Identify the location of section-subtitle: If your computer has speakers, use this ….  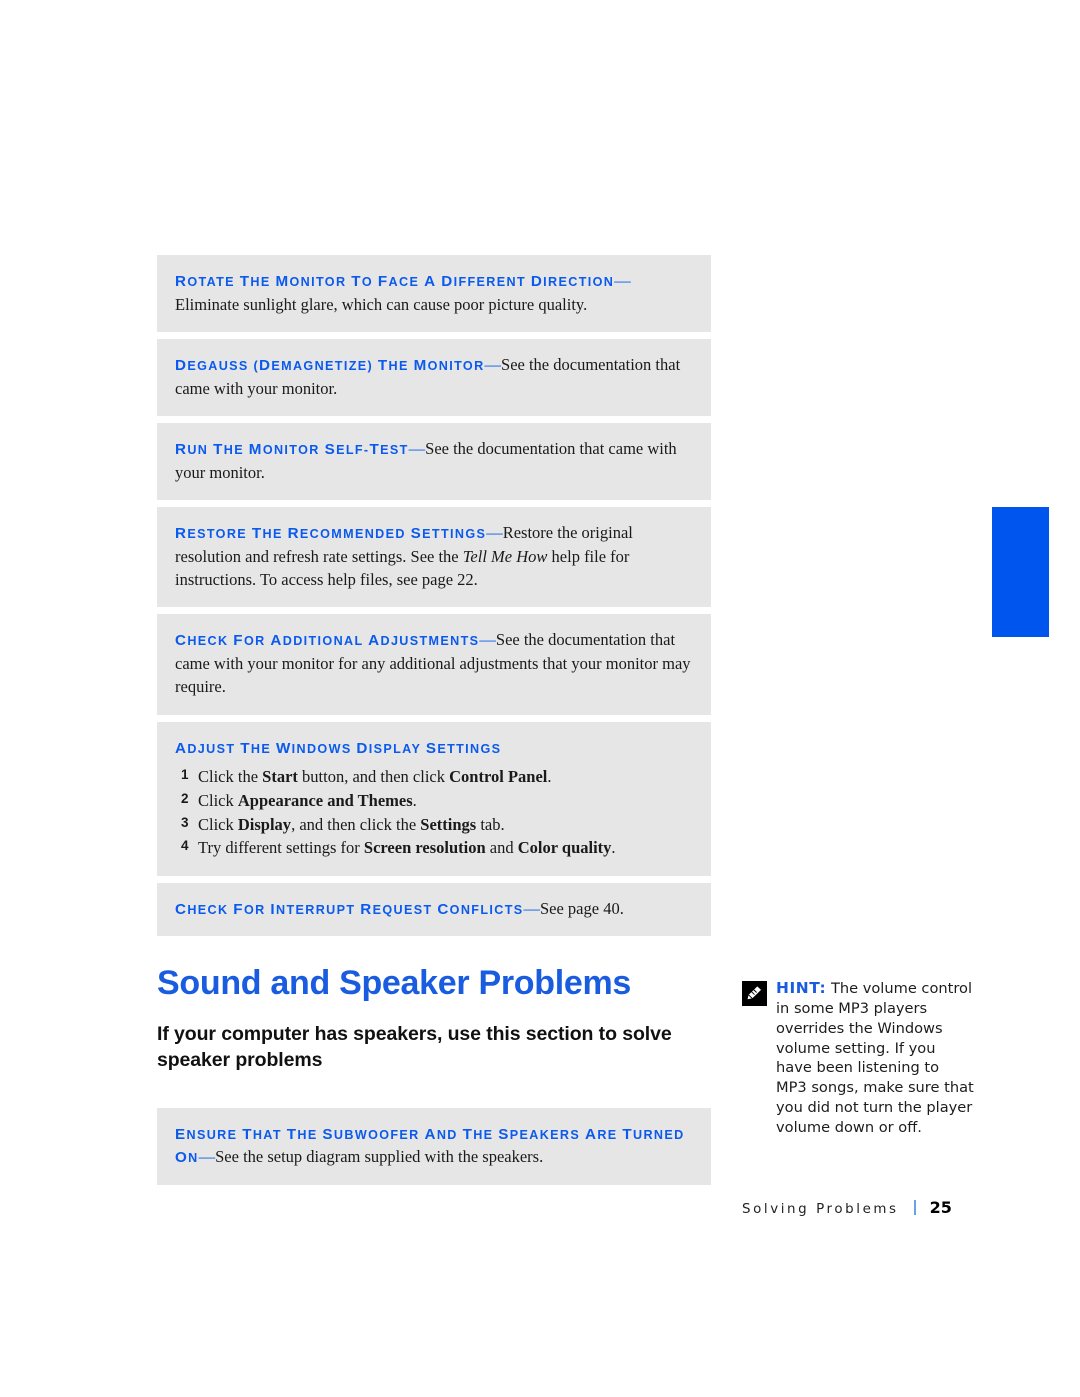
(414, 1046).